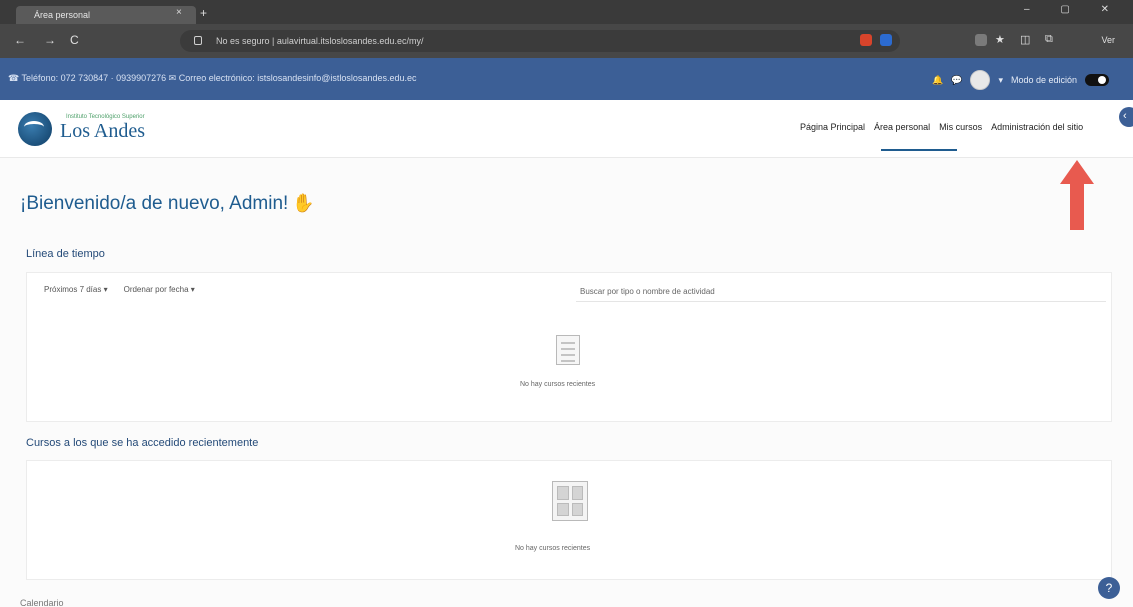 The height and width of the screenshot is (607, 1133). I want to click on filter-sort-dropdown: Ordenar por fecha ▾, so click(159, 289).